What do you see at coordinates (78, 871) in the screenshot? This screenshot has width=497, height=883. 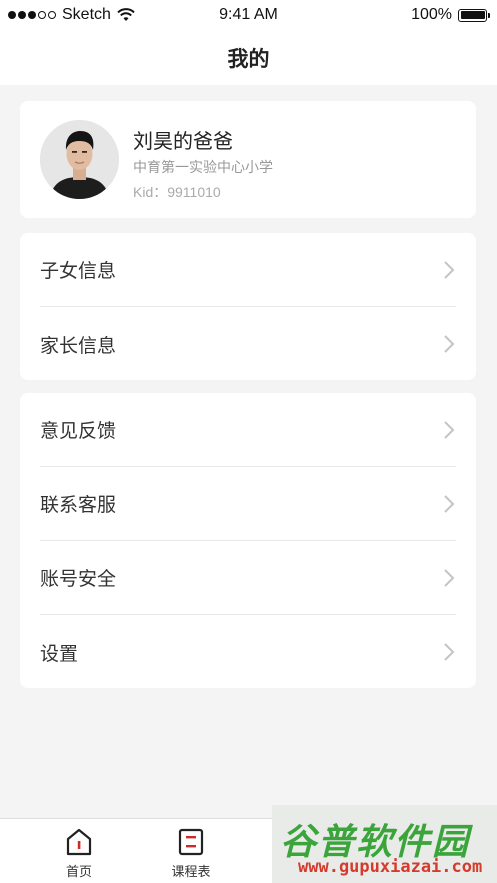 I see `tab-label: 首页` at bounding box center [78, 871].